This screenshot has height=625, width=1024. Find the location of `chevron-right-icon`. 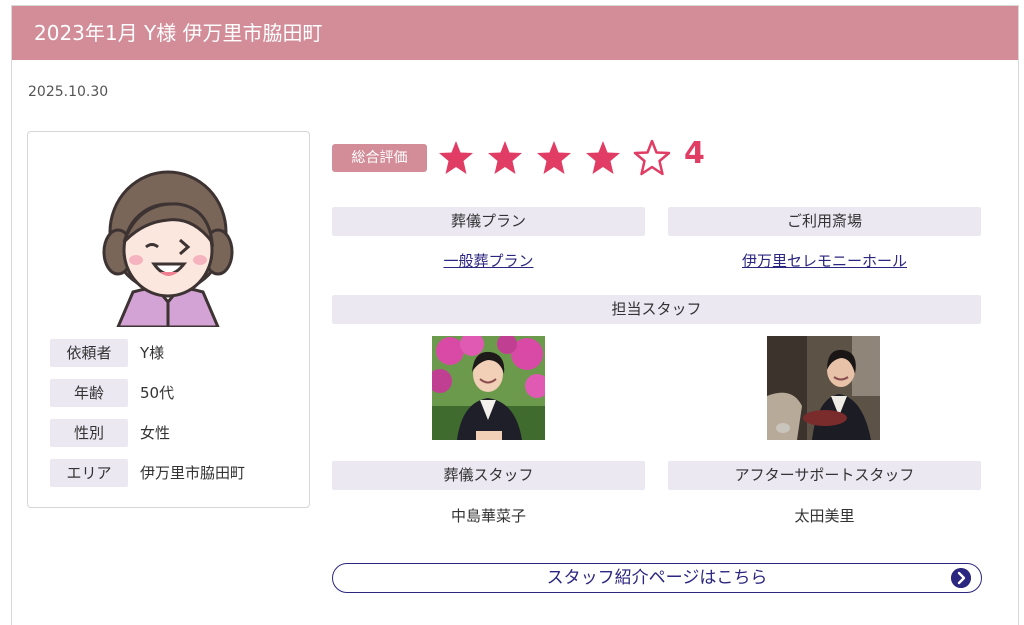

chevron-right-icon is located at coordinates (961, 578).